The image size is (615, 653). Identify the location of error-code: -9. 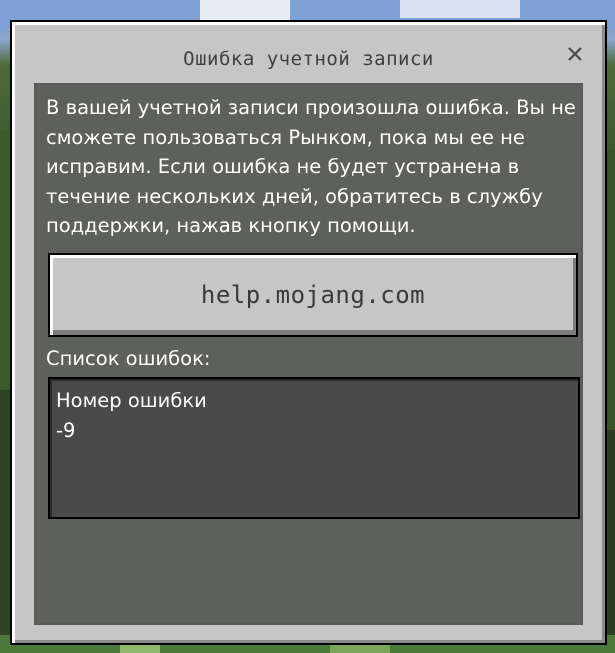
(66, 430).